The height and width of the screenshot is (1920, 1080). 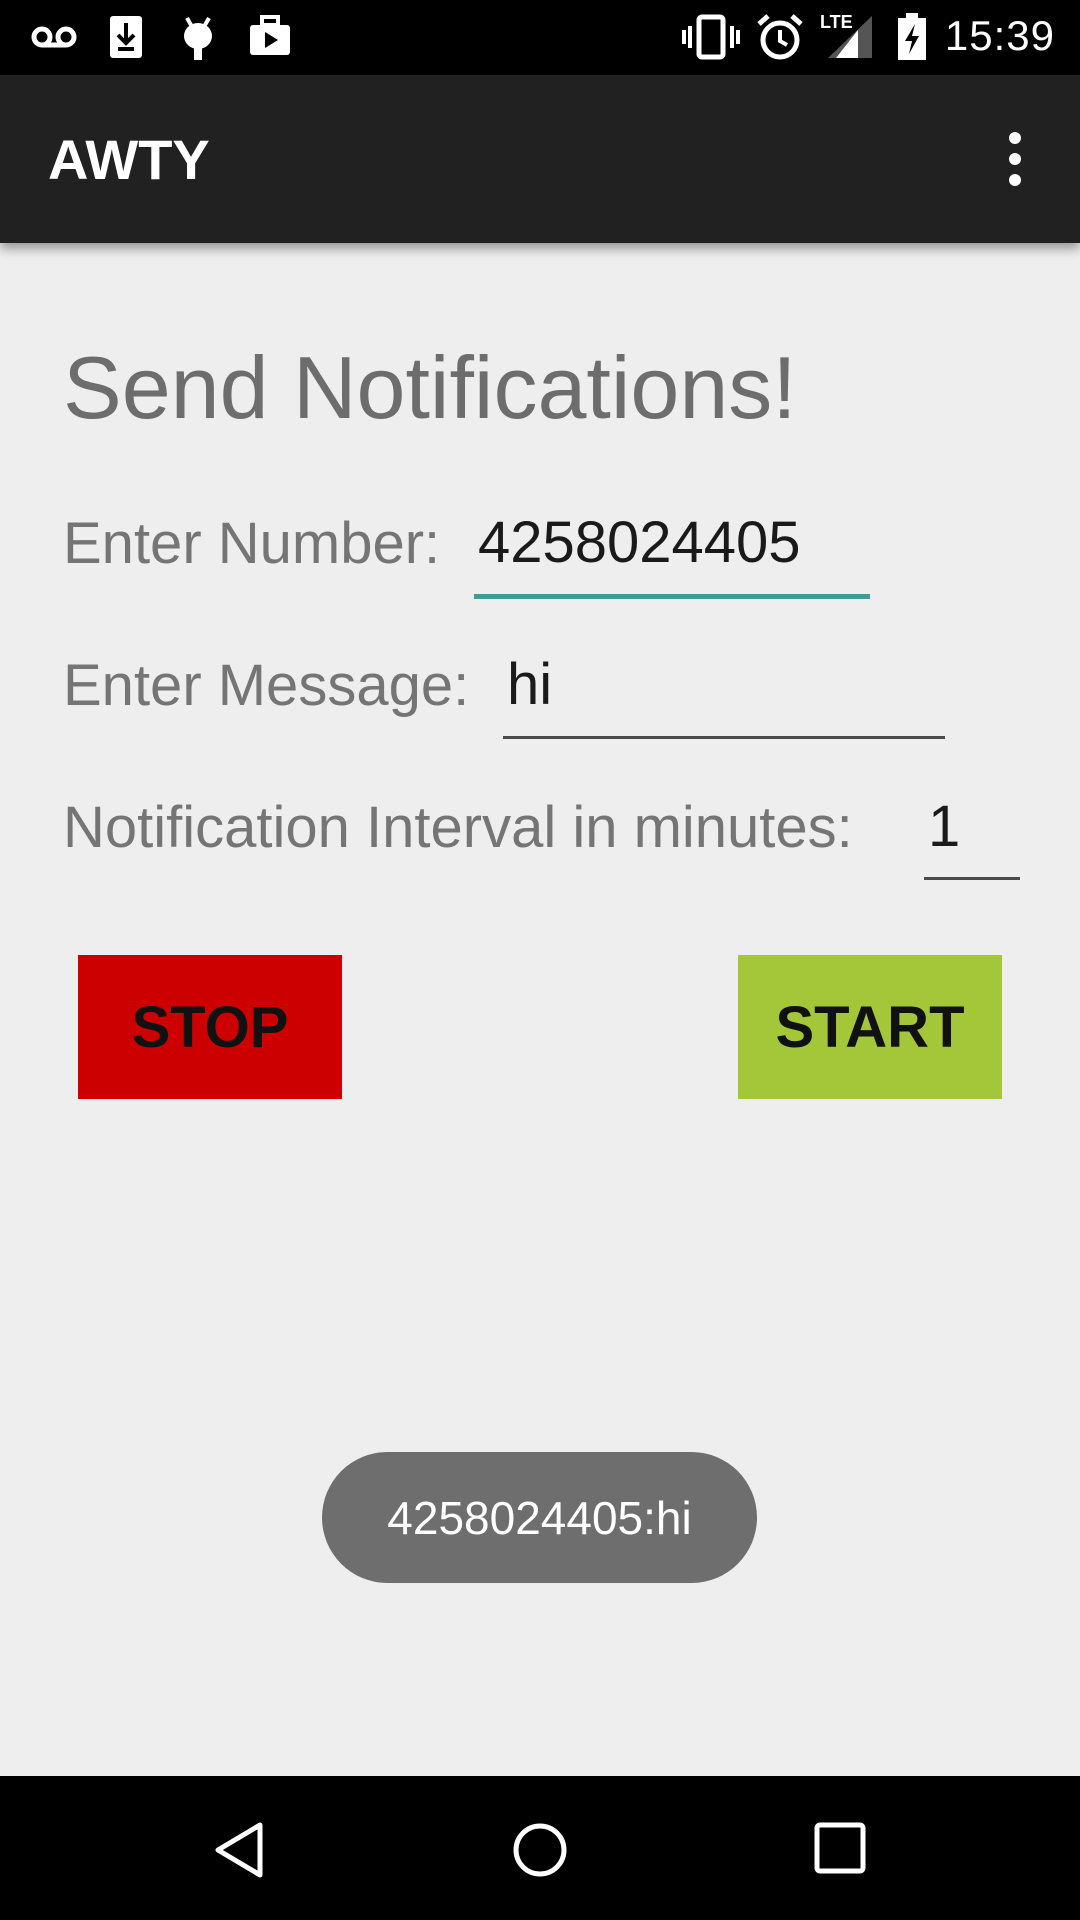 What do you see at coordinates (540, 37) in the screenshot?
I see `status-bar: LTE 15:39` at bounding box center [540, 37].